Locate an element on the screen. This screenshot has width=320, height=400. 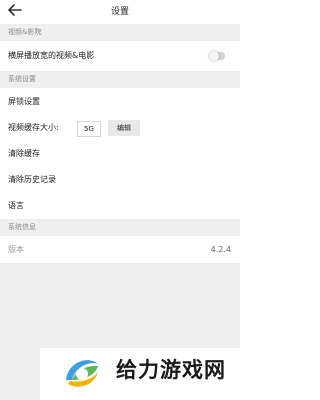
video-cache-value: 5G is located at coordinates (89, 129).